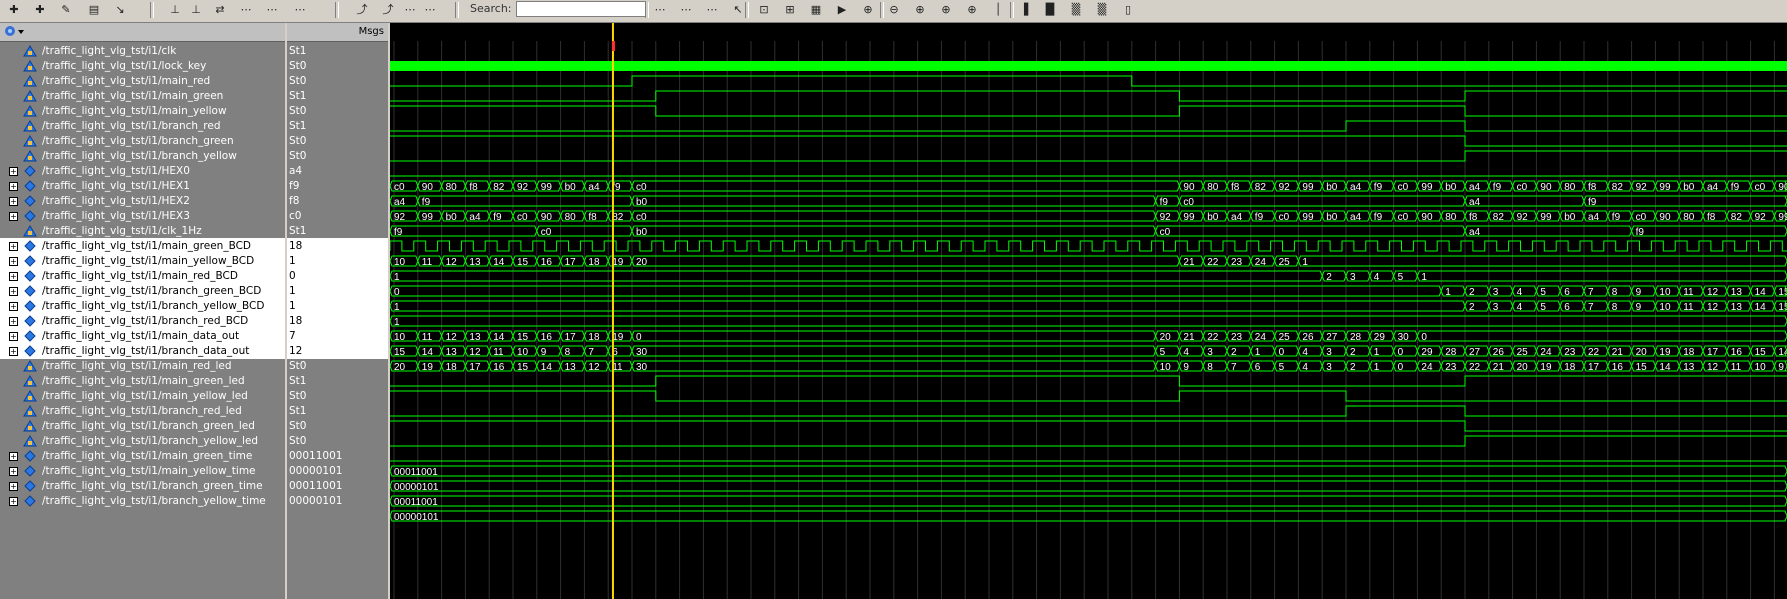 The height and width of the screenshot is (599, 1787). What do you see at coordinates (1102, 10) in the screenshot?
I see `zoom-full-icon: ▒` at bounding box center [1102, 10].